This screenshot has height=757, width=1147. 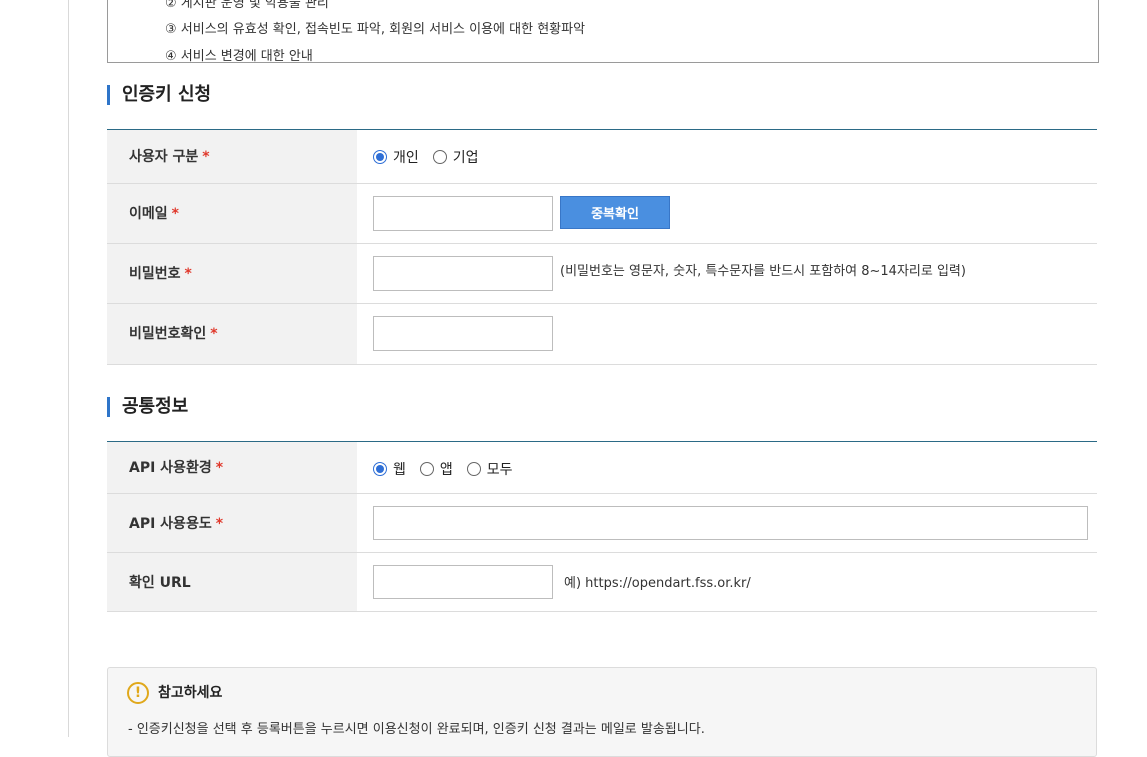 I want to click on exclamation-circle-icon: !, so click(x=138, y=693).